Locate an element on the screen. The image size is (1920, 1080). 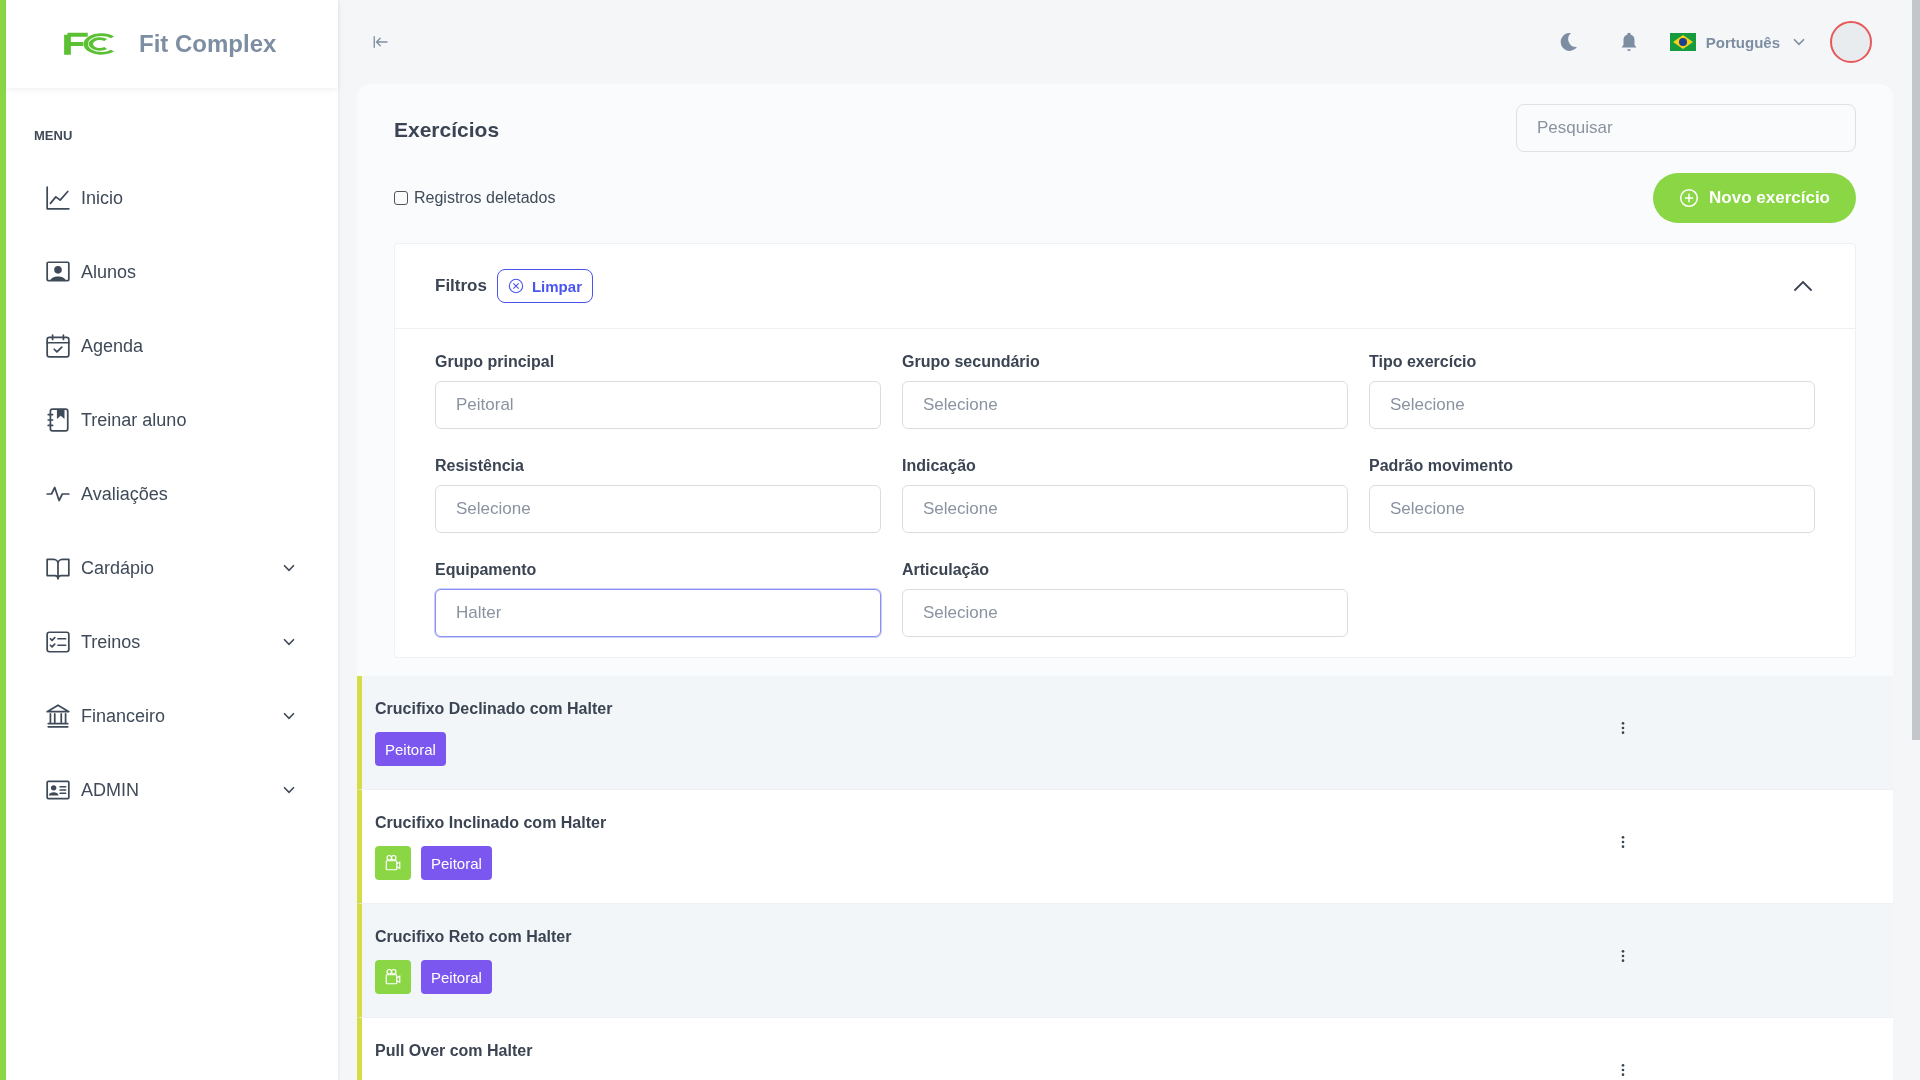
menu-item: Inicio is located at coordinates (209, 198).